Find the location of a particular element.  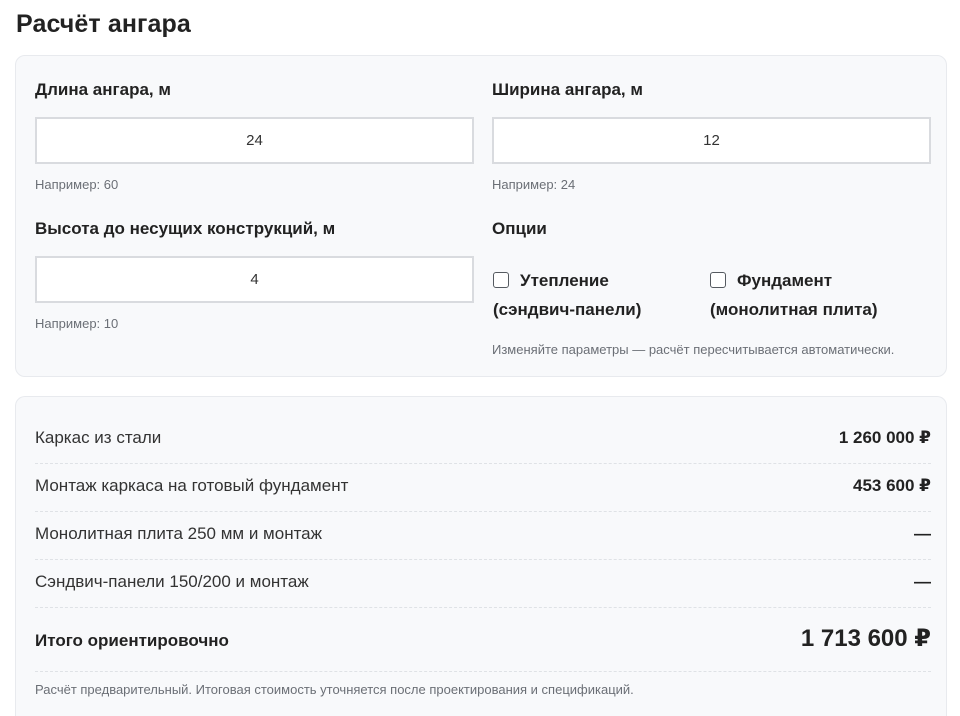

options-label: Опции is located at coordinates (519, 228).